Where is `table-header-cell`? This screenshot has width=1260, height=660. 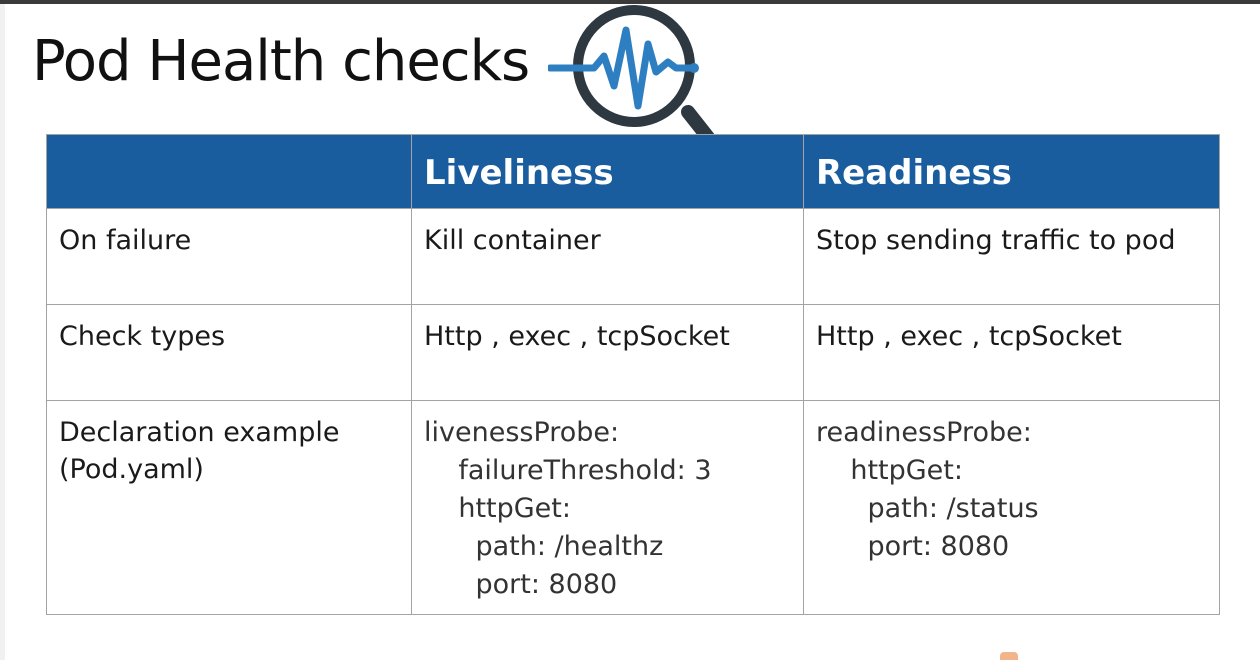 table-header-cell is located at coordinates (229, 171).